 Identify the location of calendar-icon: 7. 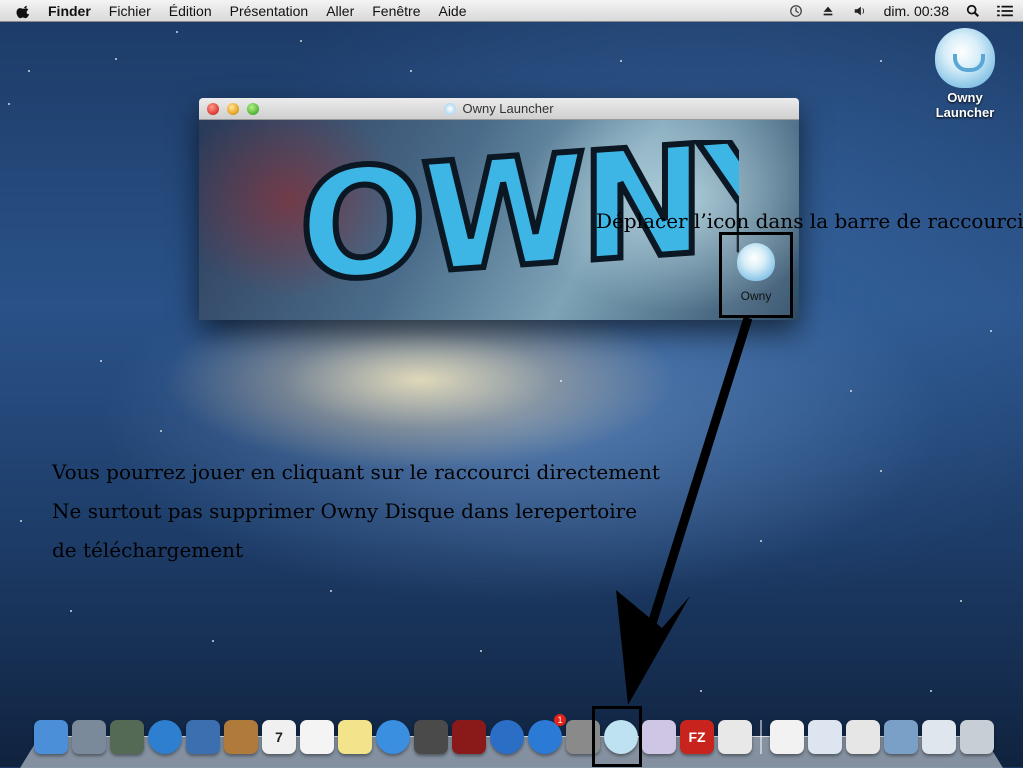
(279, 737).